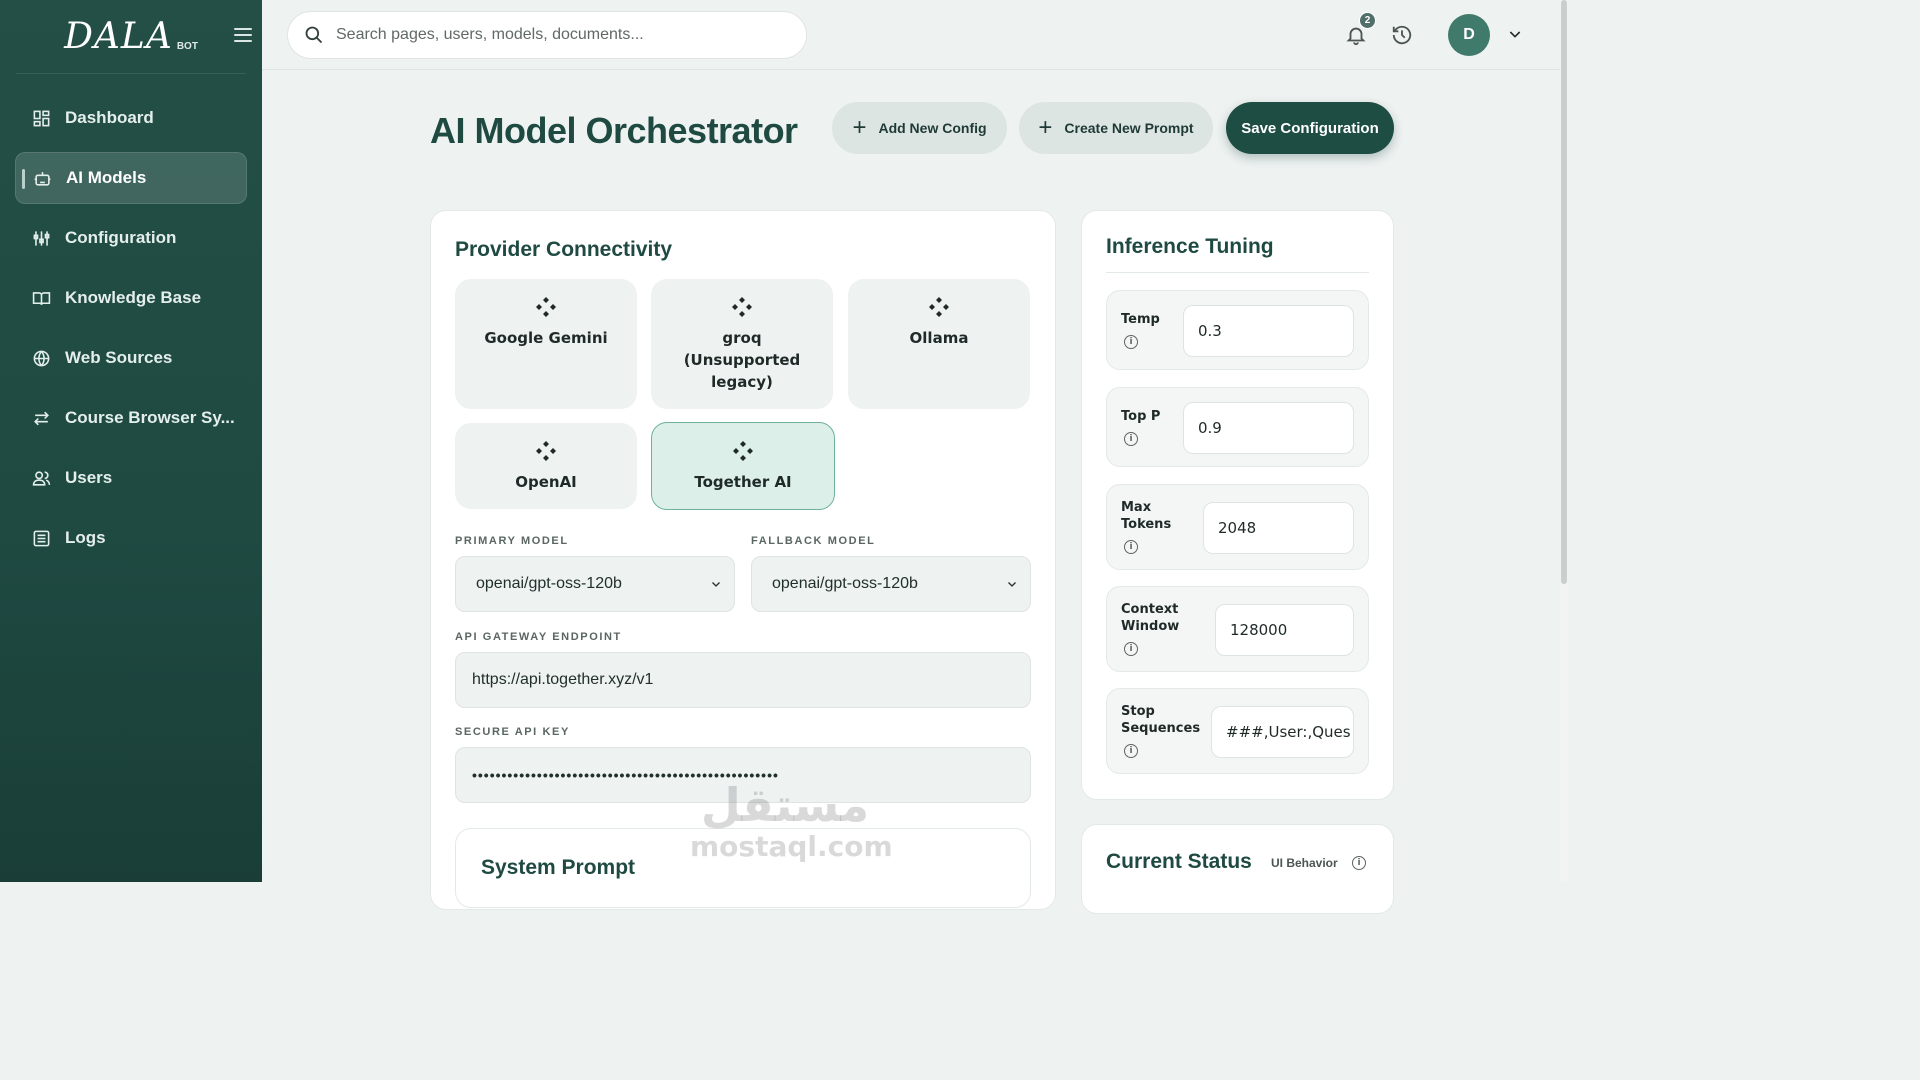 The width and height of the screenshot is (1920, 1080). I want to click on search-icon, so click(314, 35).